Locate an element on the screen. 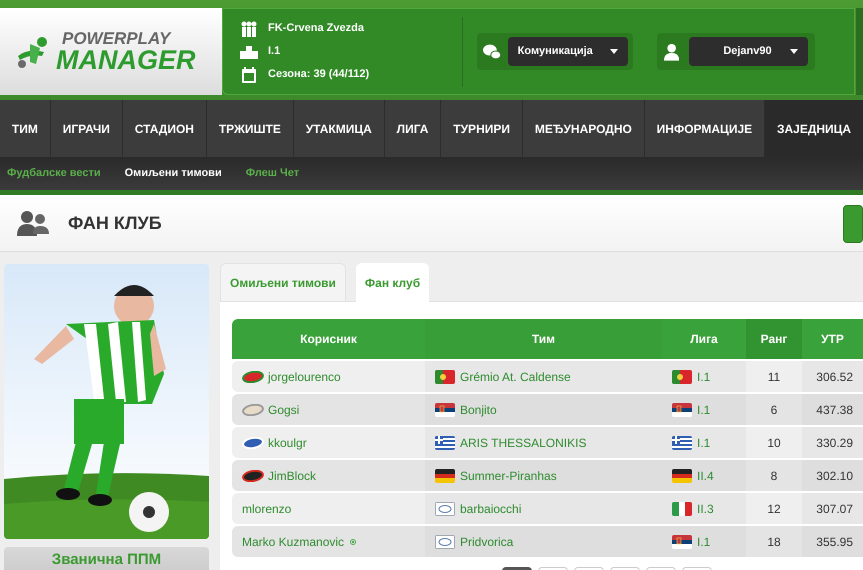 Image resolution: width=863 pixels, height=570 pixels. table-cell: 437.38 is located at coordinates (832, 409).